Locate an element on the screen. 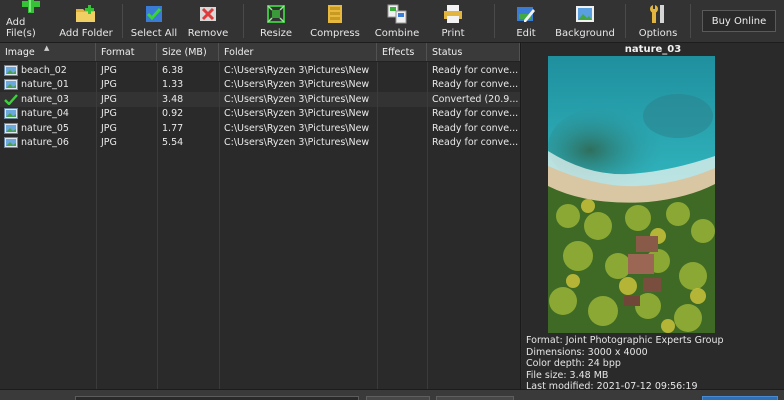 This screenshot has height=400, width=784. combine-icon is located at coordinates (397, 14).